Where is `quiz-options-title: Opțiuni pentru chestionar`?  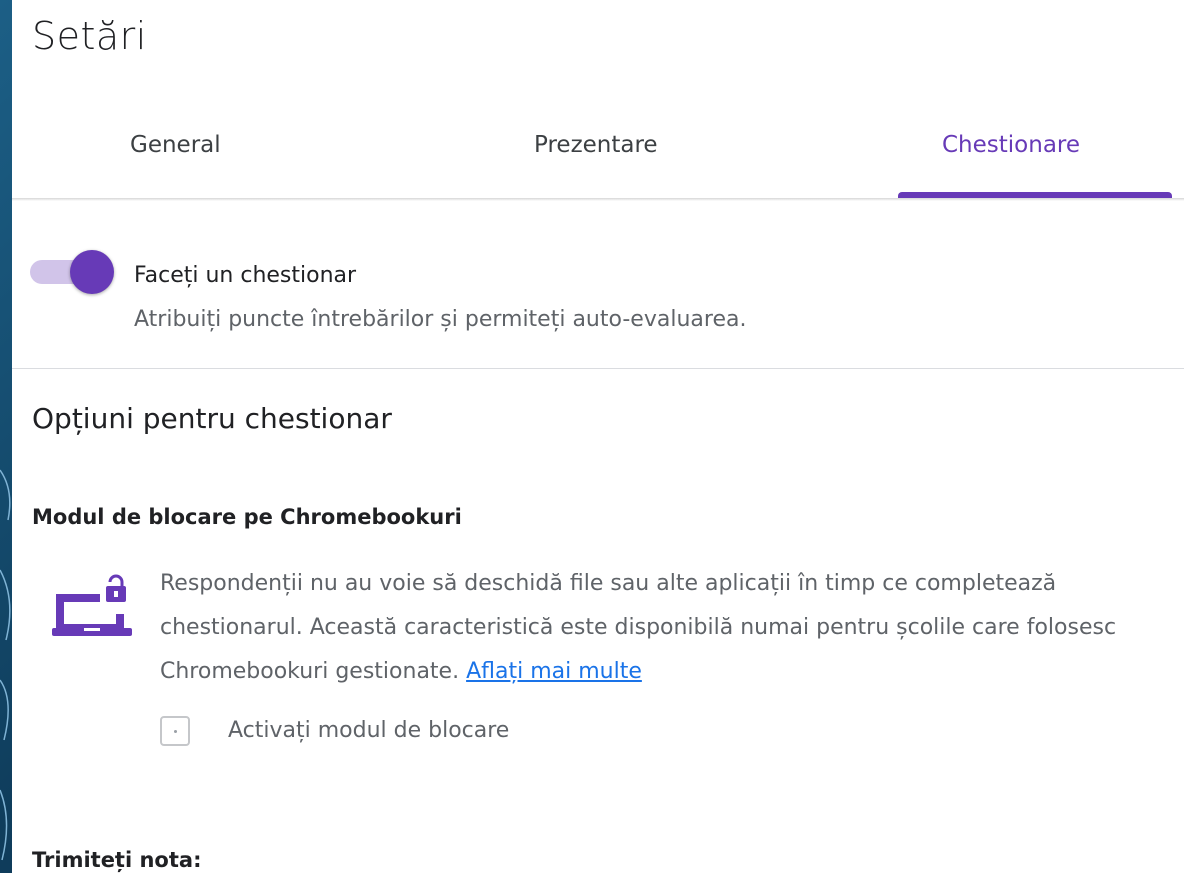
quiz-options-title: Opțiuni pentru chestionar is located at coordinates (212, 418).